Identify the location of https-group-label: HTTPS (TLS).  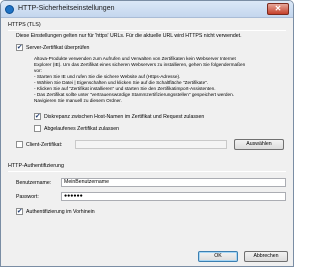
(24, 25).